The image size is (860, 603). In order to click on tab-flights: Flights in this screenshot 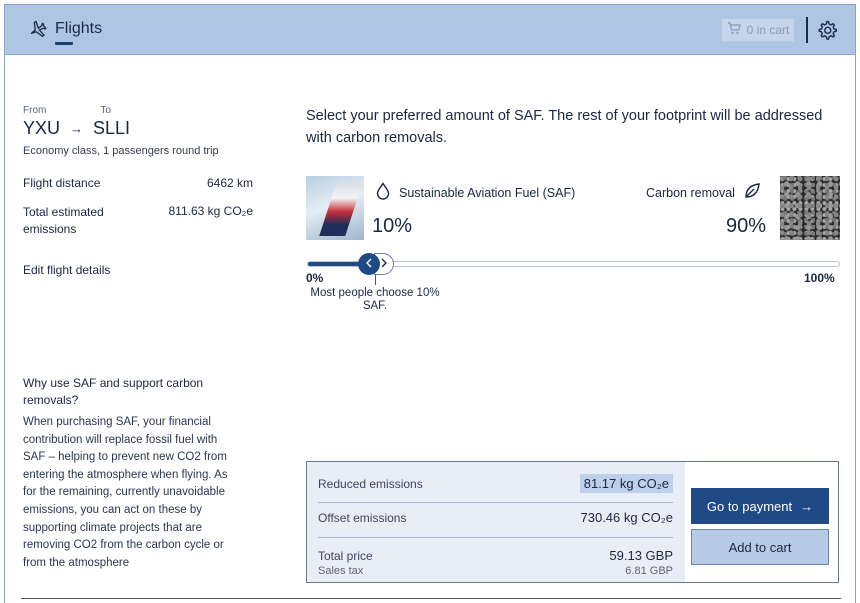, I will do `click(64, 29)`.